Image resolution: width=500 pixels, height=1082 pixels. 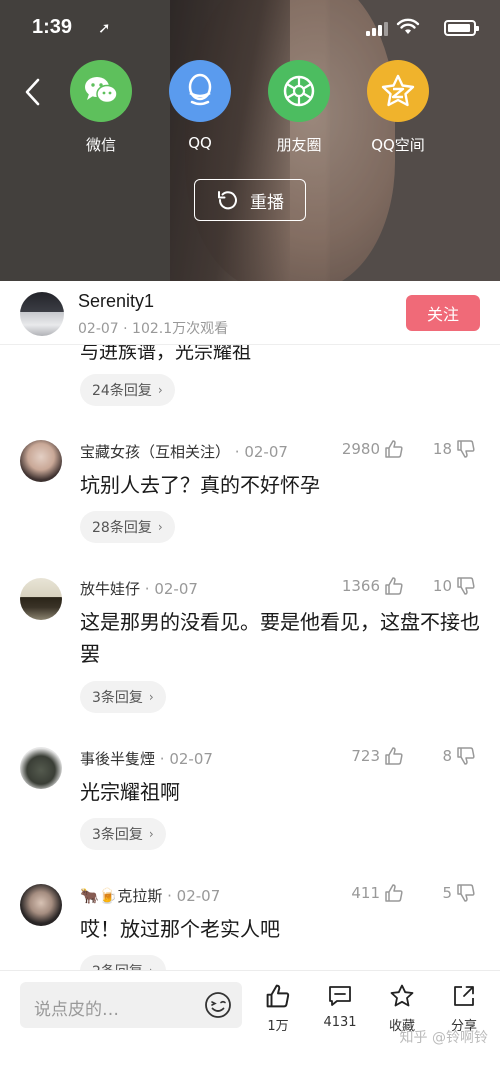 I want to click on share-moments-button: 朋友圈, so click(x=299, y=107).